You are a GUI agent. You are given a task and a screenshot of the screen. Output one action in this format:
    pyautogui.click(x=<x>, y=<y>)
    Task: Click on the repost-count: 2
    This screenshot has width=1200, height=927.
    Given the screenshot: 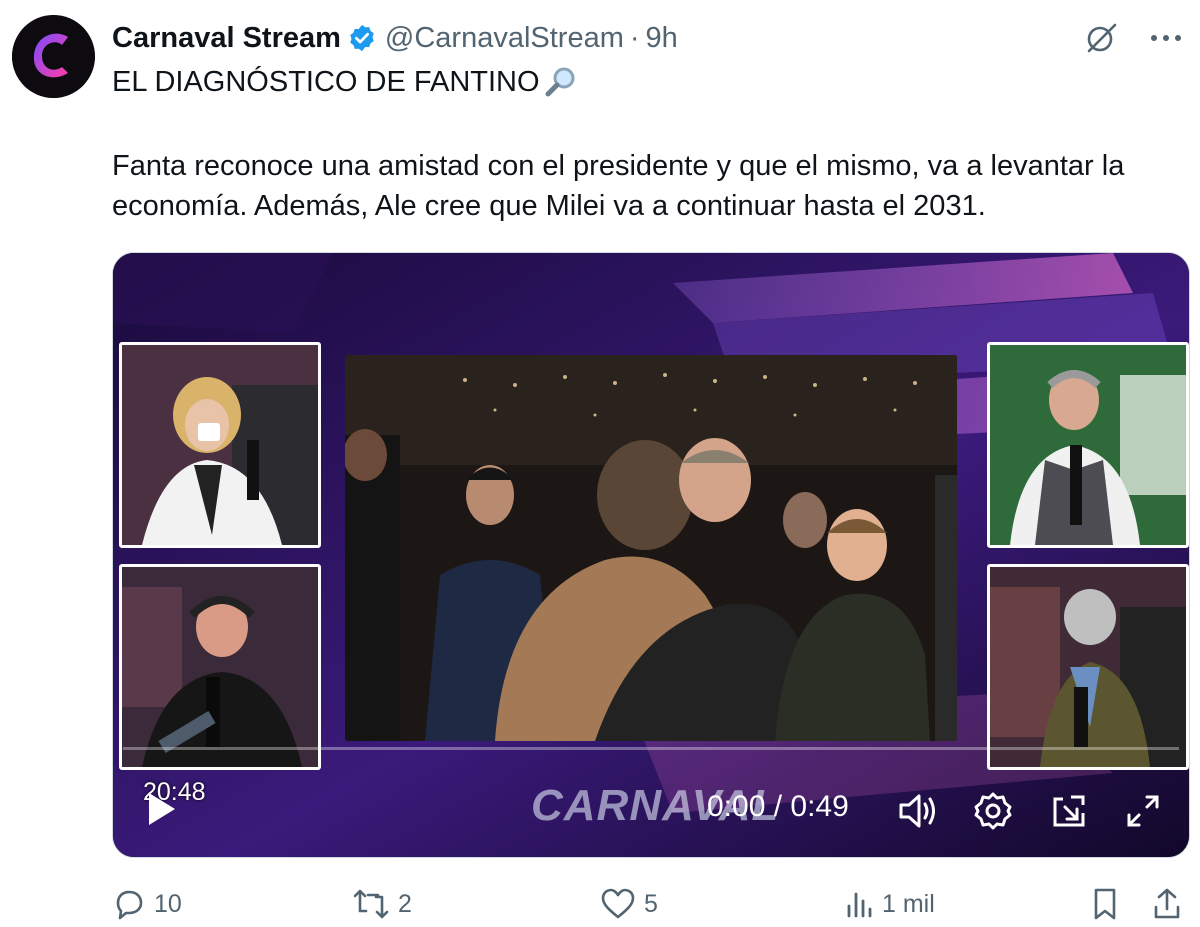 What is the action you would take?
    pyautogui.click(x=405, y=903)
    